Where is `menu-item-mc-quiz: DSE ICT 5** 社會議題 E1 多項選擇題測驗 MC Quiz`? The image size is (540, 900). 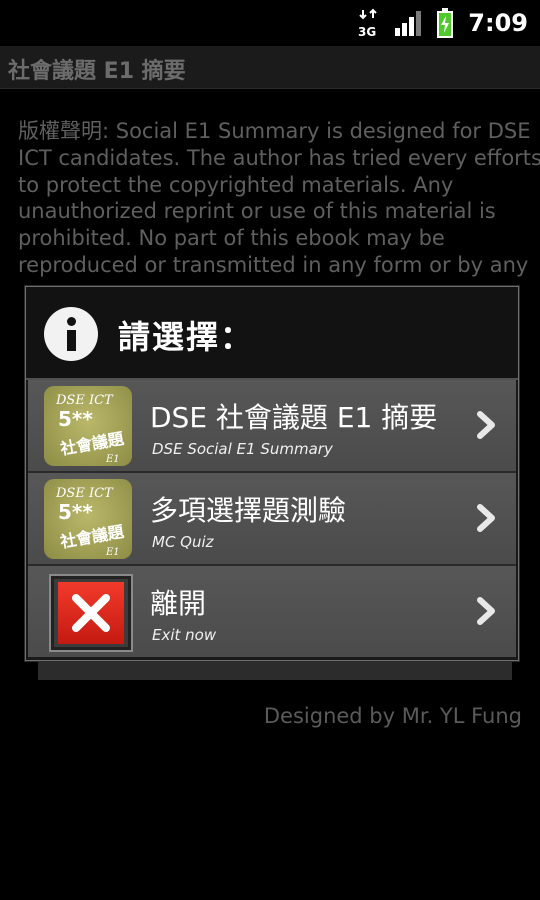
menu-item-mc-quiz: DSE ICT 5** 社會議題 E1 多項選擇題測驗 MC Quiz is located at coordinates (272, 519).